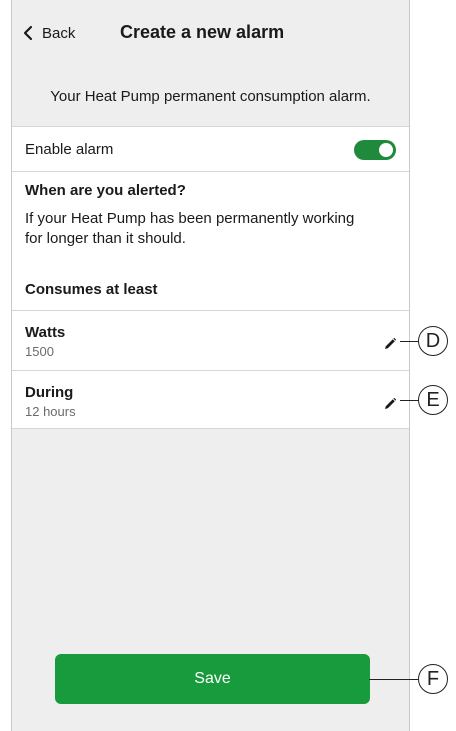 This screenshot has height=731, width=456. I want to click on back-label: Back, so click(59, 33).